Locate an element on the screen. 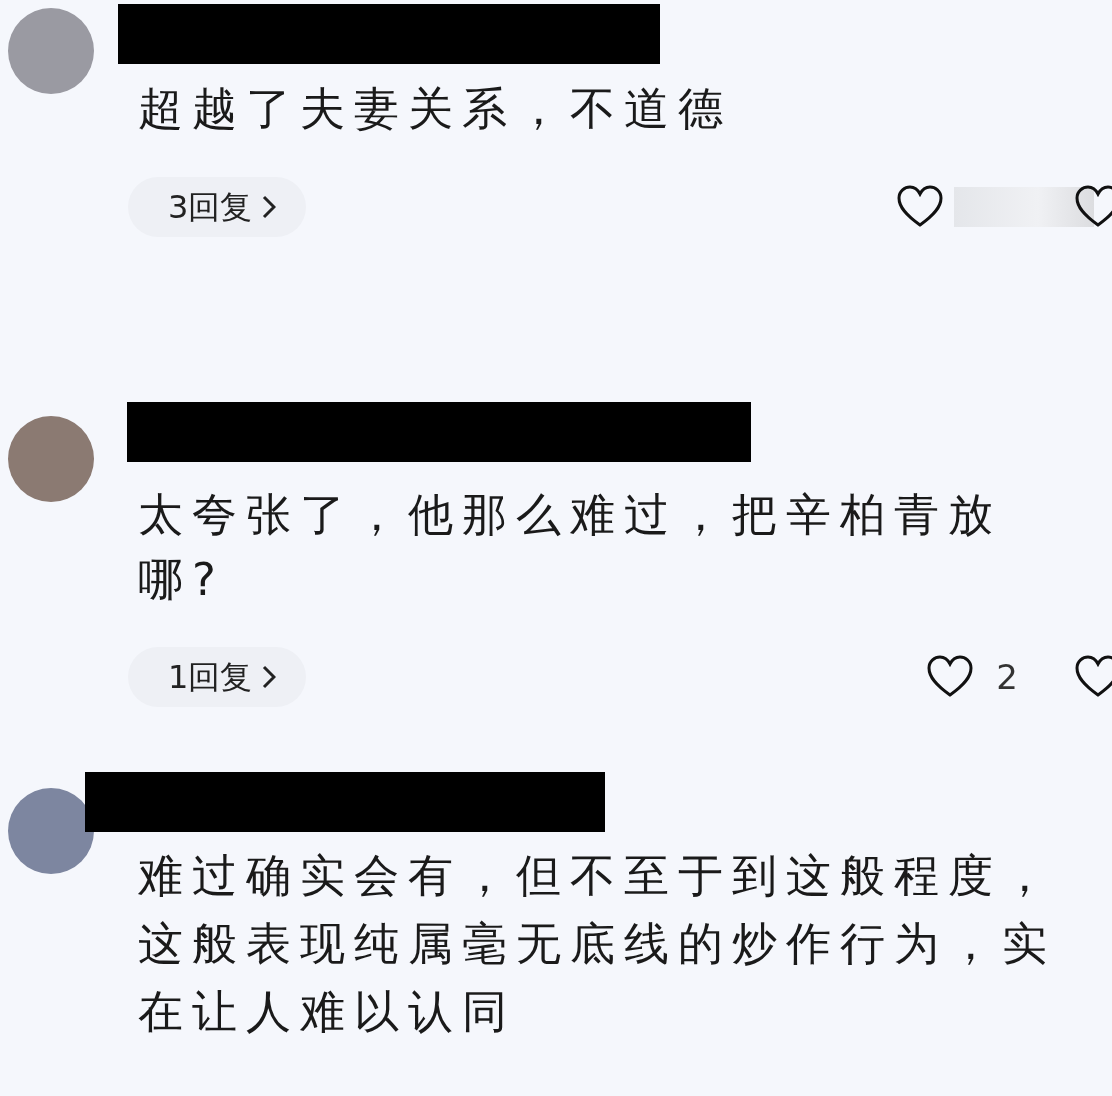  comment-text: 难过确实会有，但不至于到这般程度， is located at coordinates (597, 876).